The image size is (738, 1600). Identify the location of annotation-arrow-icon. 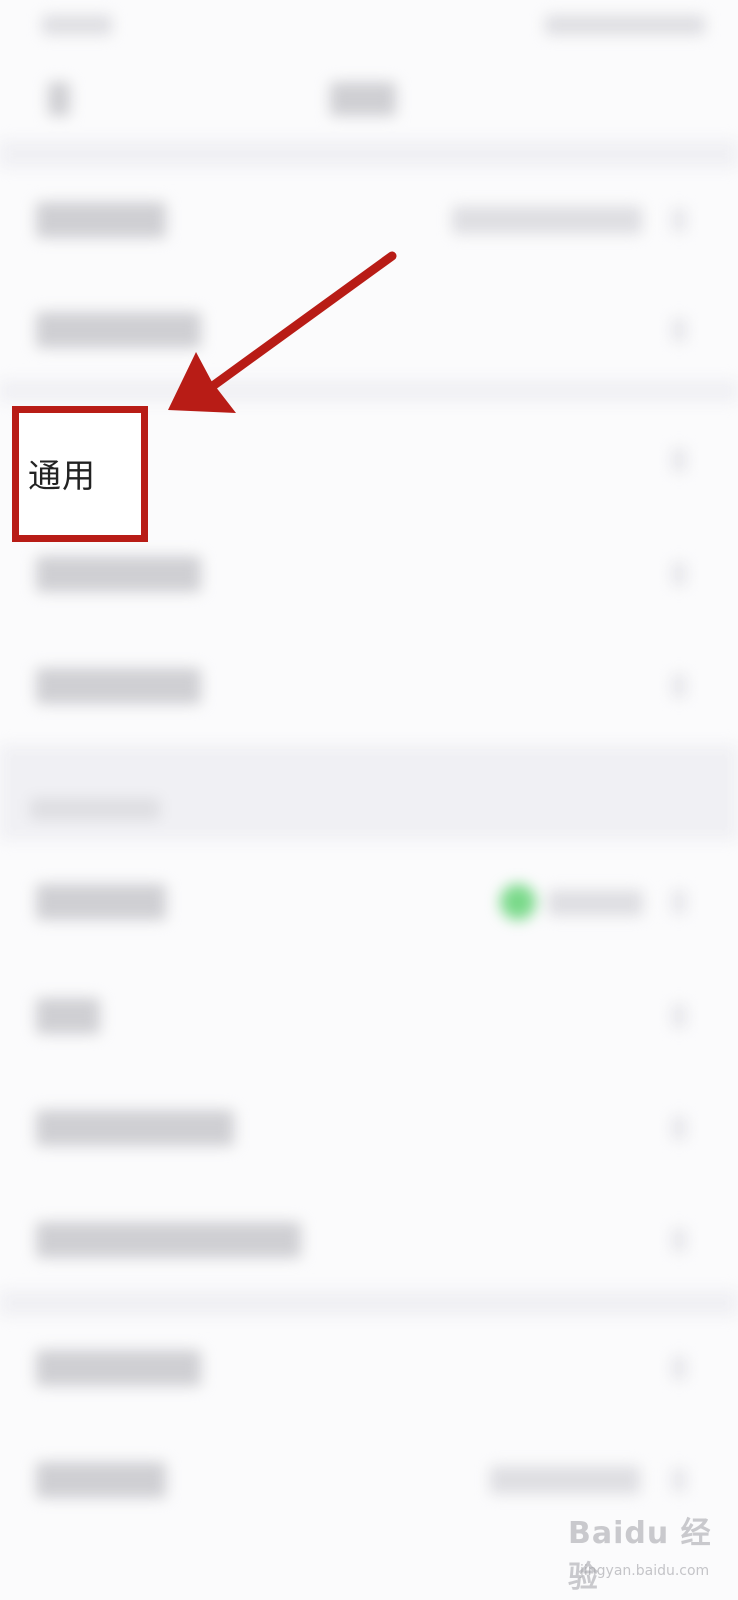
(282, 332).